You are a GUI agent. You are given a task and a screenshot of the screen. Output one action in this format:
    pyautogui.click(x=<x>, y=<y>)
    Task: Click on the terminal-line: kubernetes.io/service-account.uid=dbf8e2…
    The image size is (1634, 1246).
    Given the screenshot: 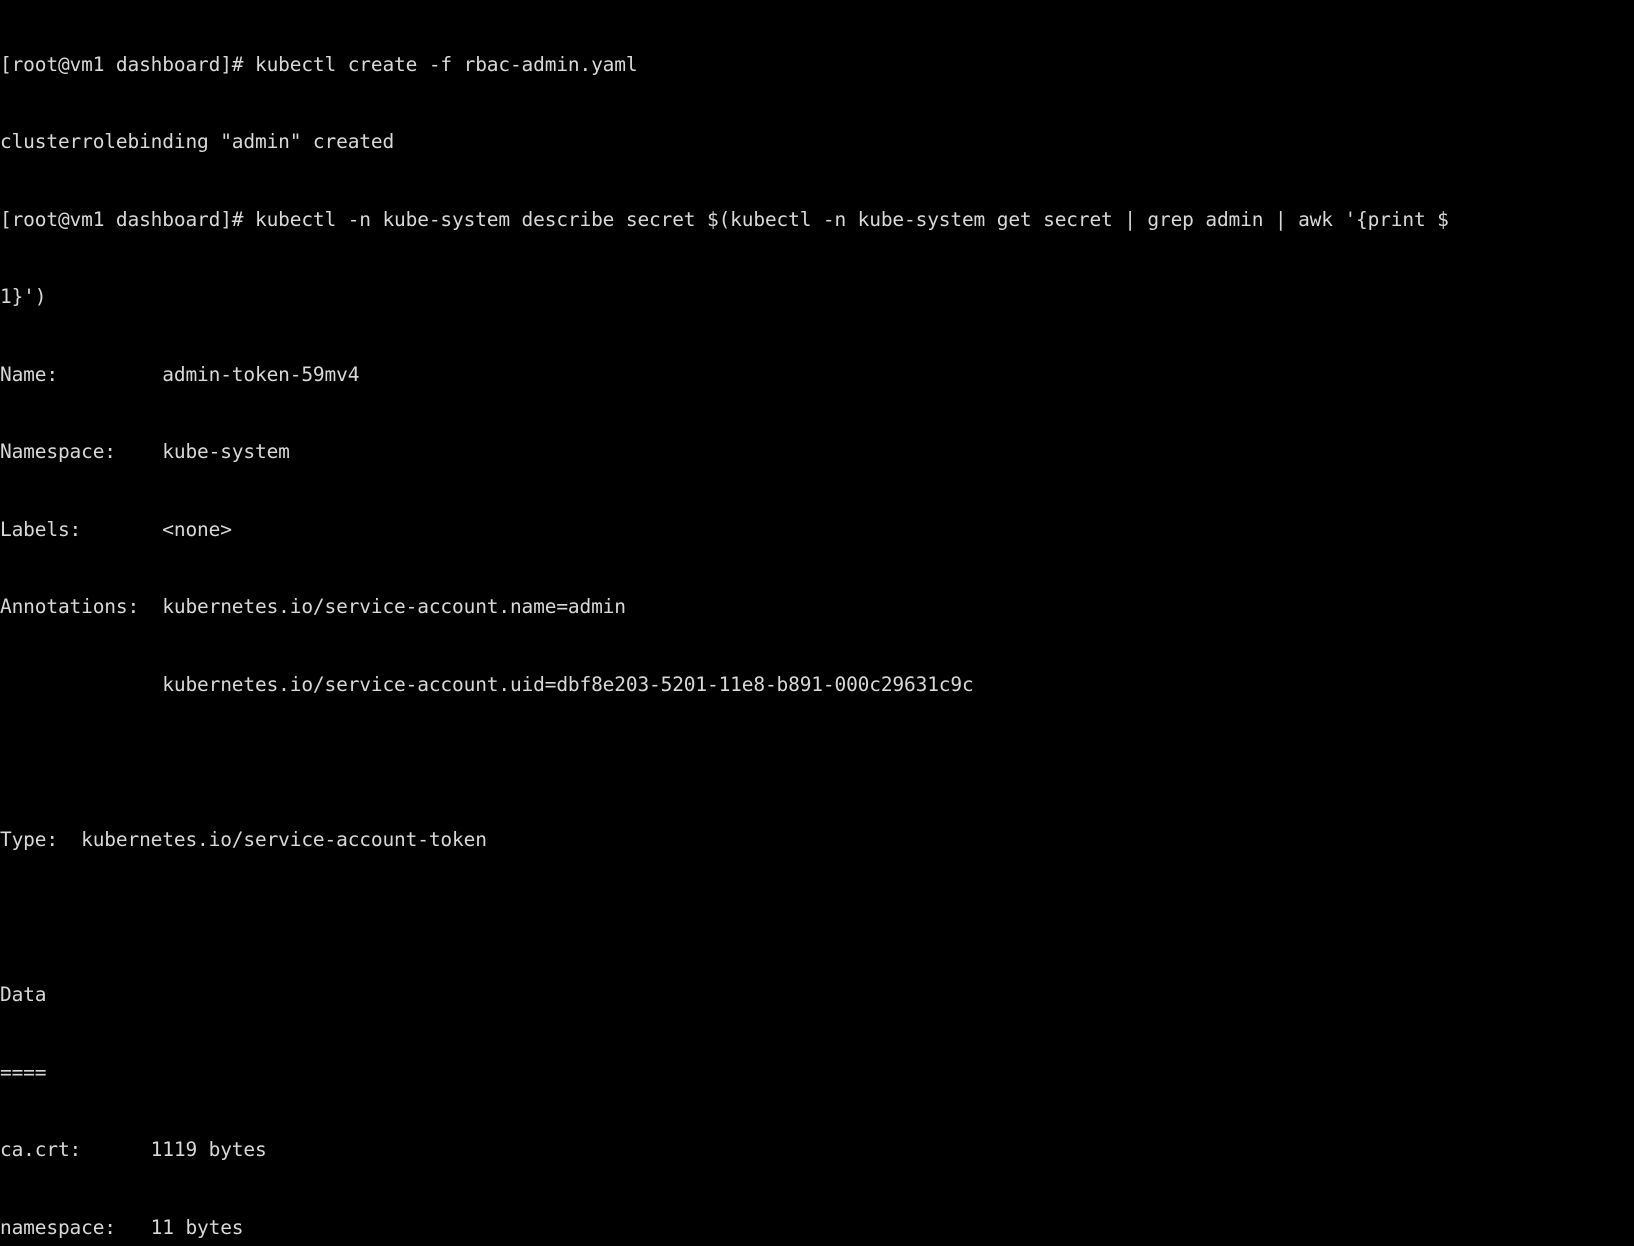 What is the action you would take?
    pyautogui.click(x=487, y=684)
    